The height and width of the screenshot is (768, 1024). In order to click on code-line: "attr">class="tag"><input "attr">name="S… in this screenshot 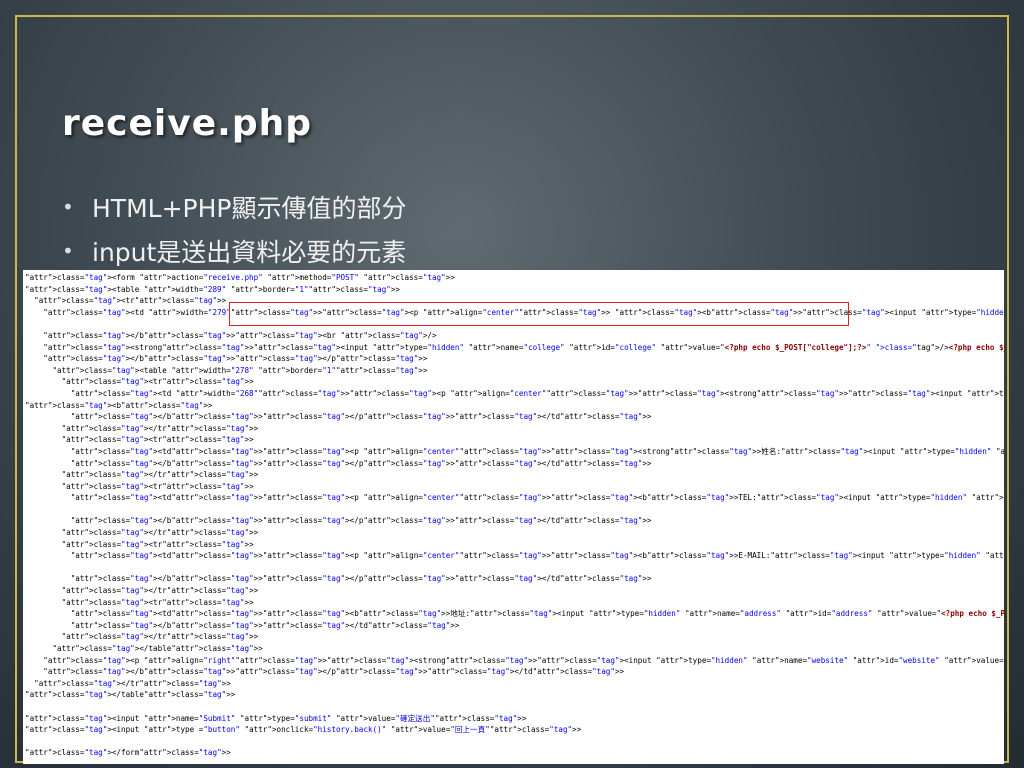, I will do `click(276, 718)`.